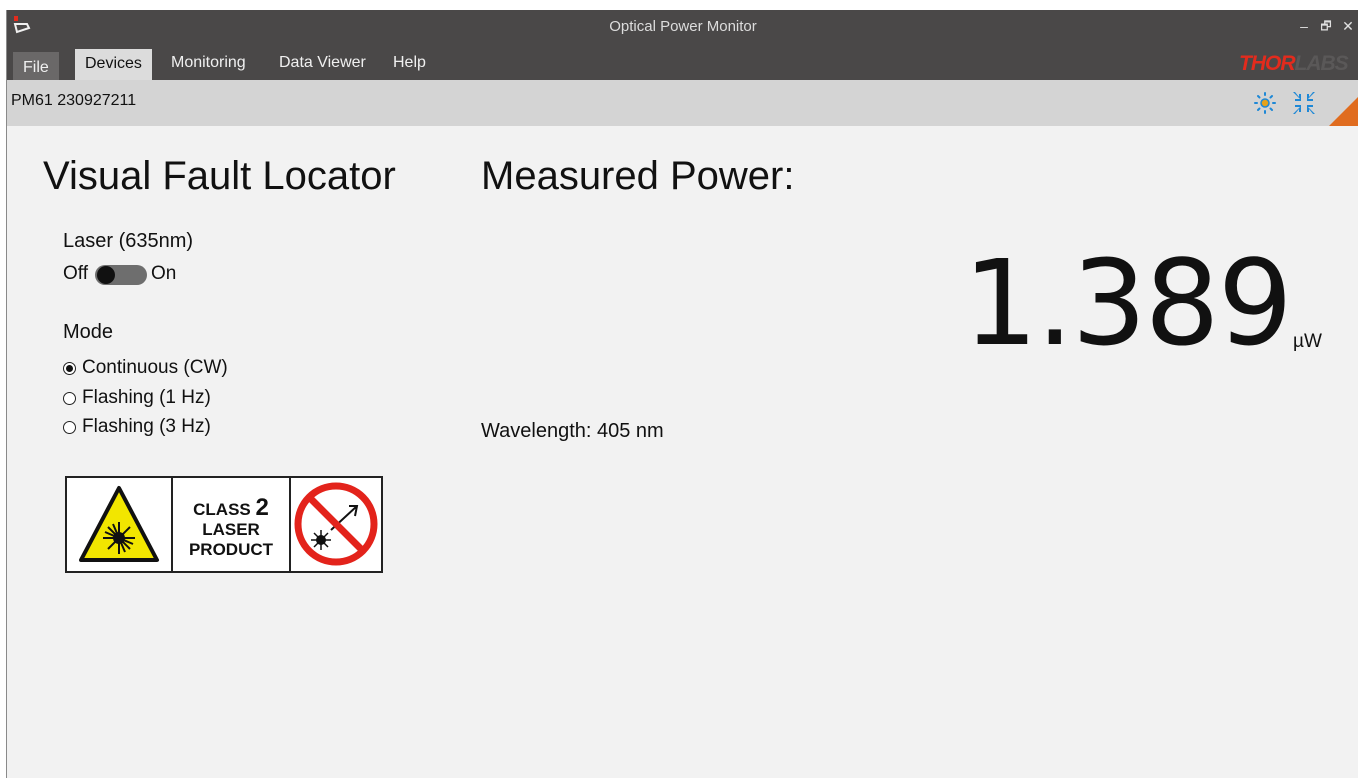  What do you see at coordinates (1304, 26) in the screenshot?
I see `minimize-button: –` at bounding box center [1304, 26].